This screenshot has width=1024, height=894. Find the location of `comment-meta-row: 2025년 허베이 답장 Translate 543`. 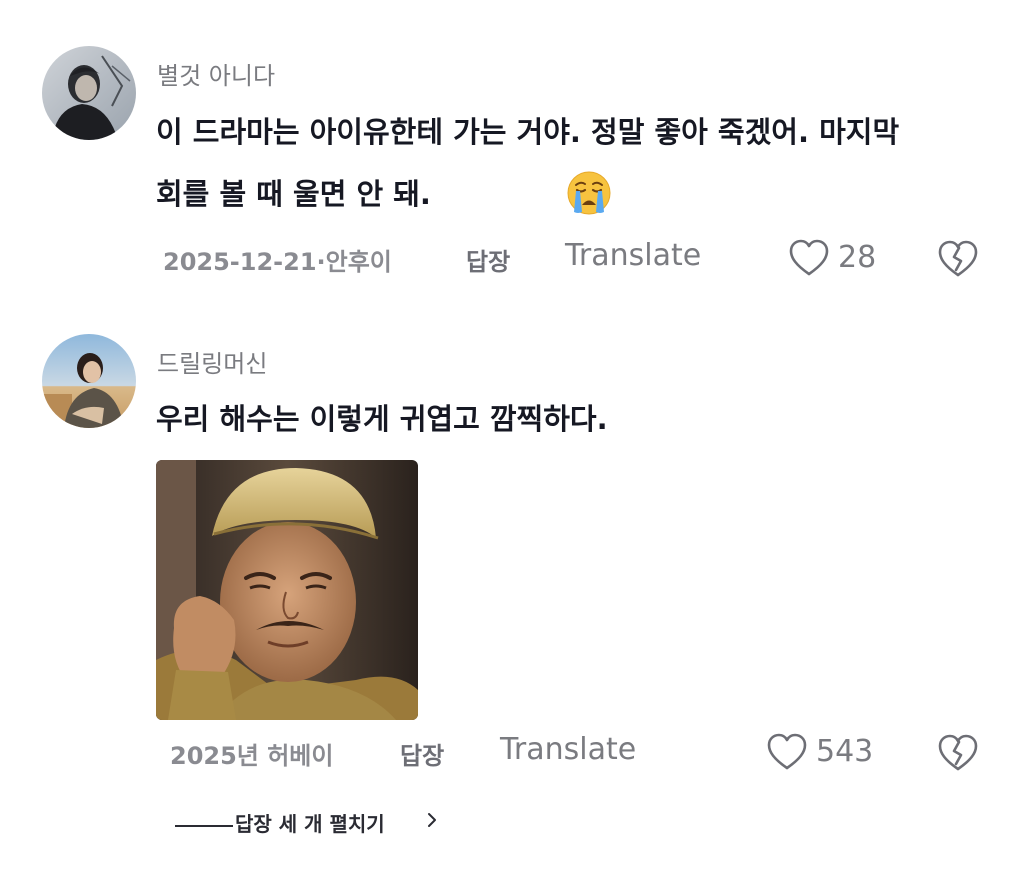

comment-meta-row: 2025년 허베이 답장 Translate 543 is located at coordinates (512, 752).